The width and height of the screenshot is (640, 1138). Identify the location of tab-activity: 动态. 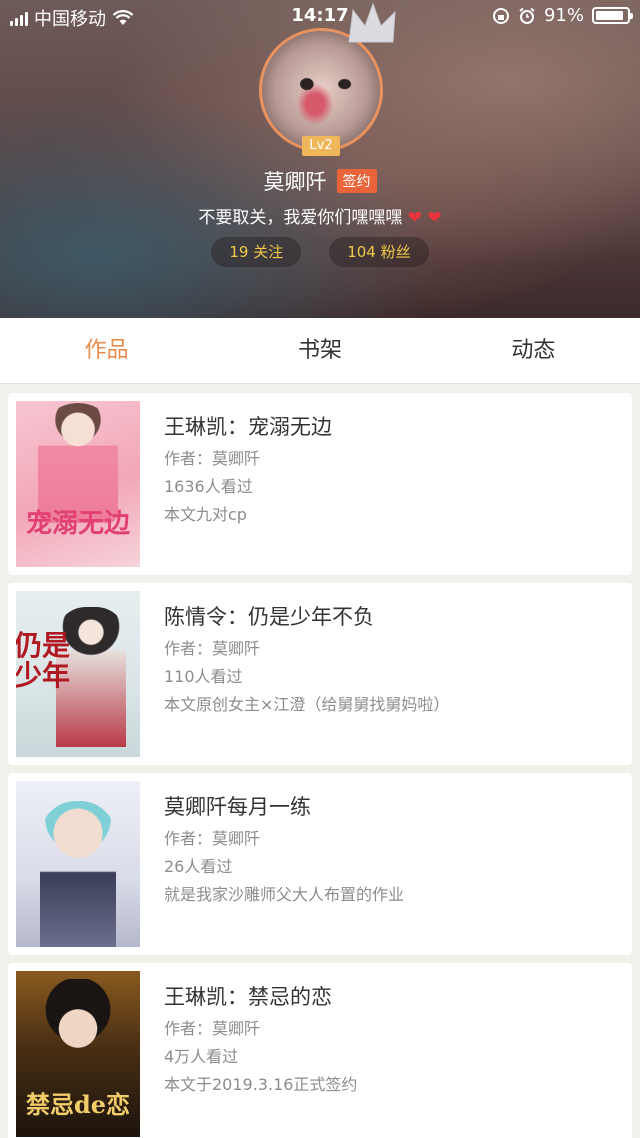
(533, 350).